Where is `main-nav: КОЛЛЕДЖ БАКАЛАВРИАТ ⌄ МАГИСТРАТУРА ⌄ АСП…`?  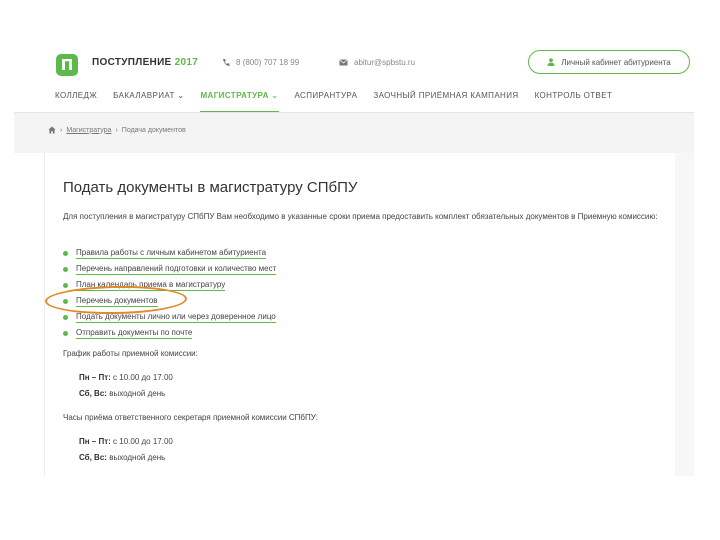 main-nav: КОЛЛЕДЖ БАКАЛАВРИАТ ⌄ МАГИСТРАТУРА ⌄ АСП… is located at coordinates (341, 102).